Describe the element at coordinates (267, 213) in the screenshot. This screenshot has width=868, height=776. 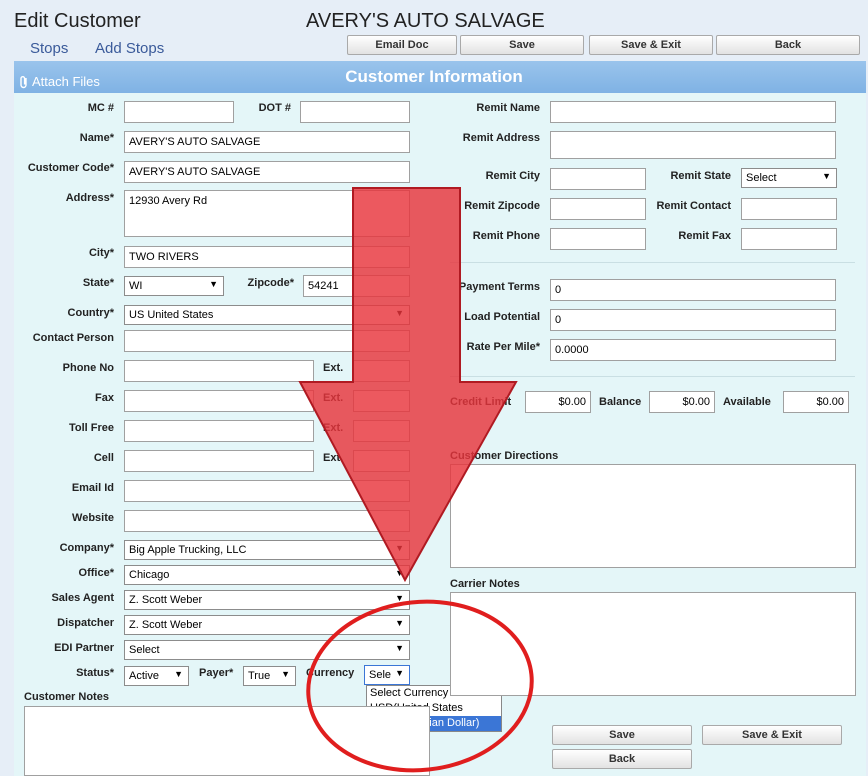
I see `address-textarea: 12930 Avery Rd` at that location.